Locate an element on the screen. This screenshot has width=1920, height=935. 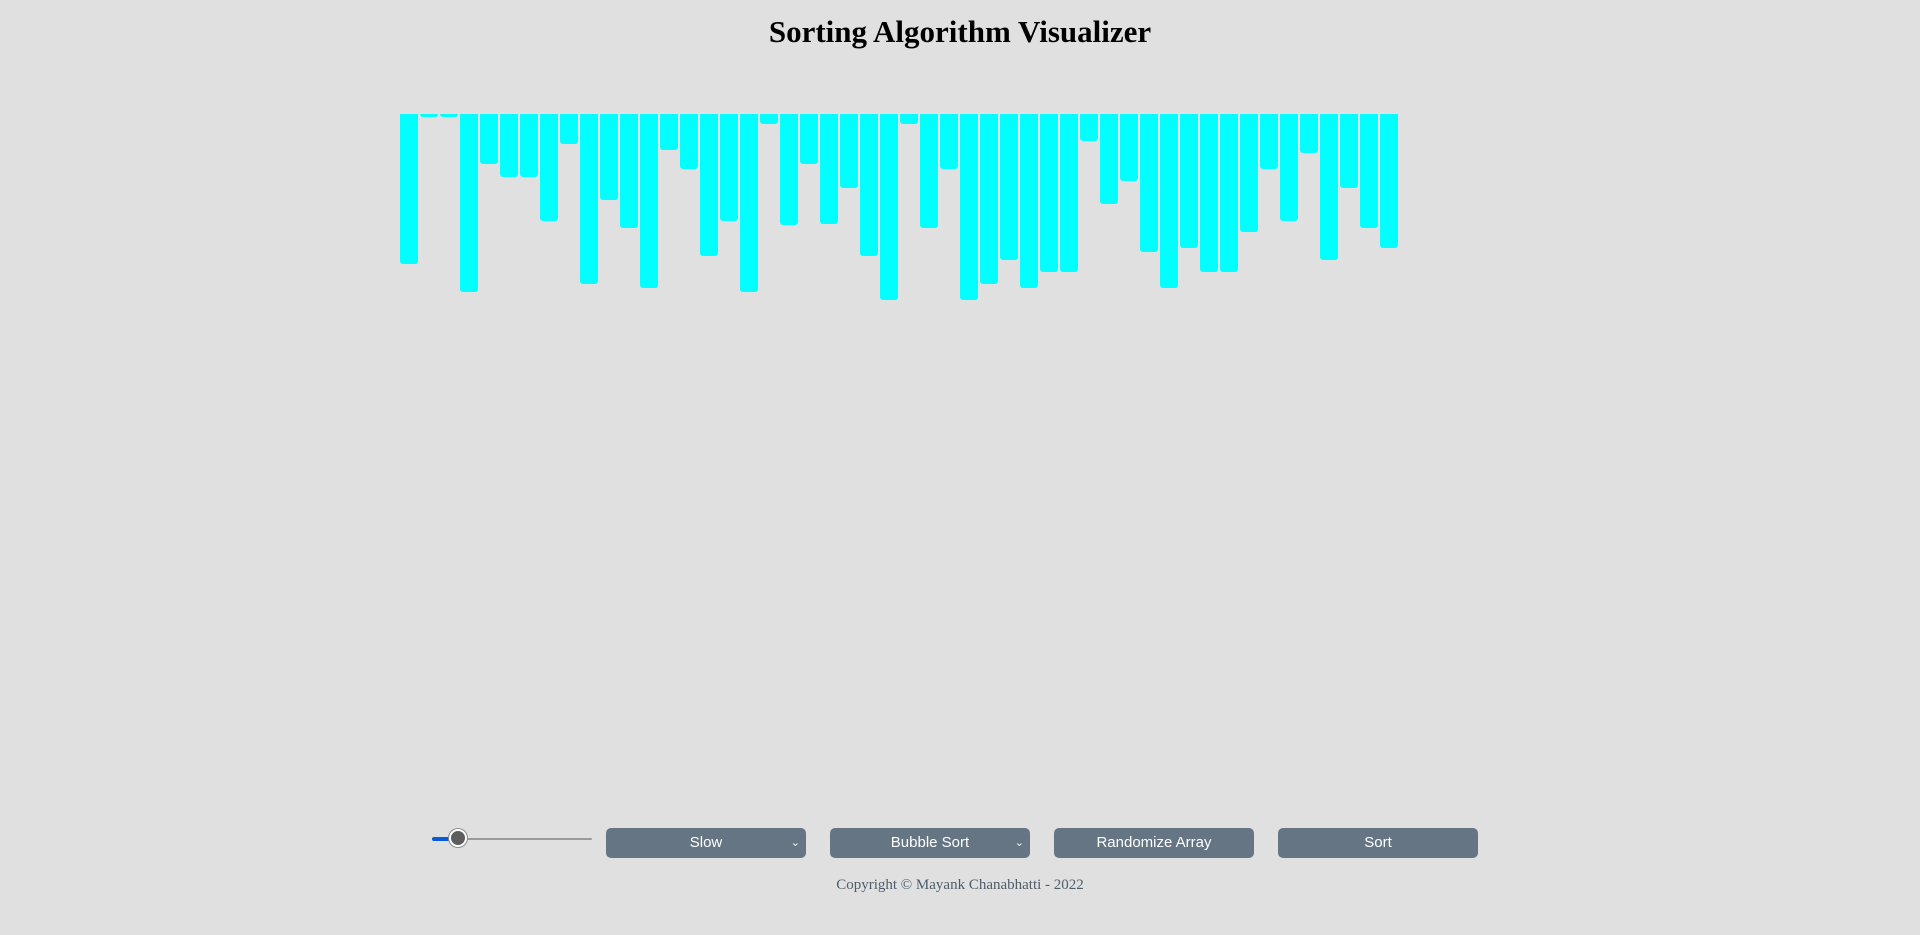
speed-select-value: Slow is located at coordinates (706, 842).